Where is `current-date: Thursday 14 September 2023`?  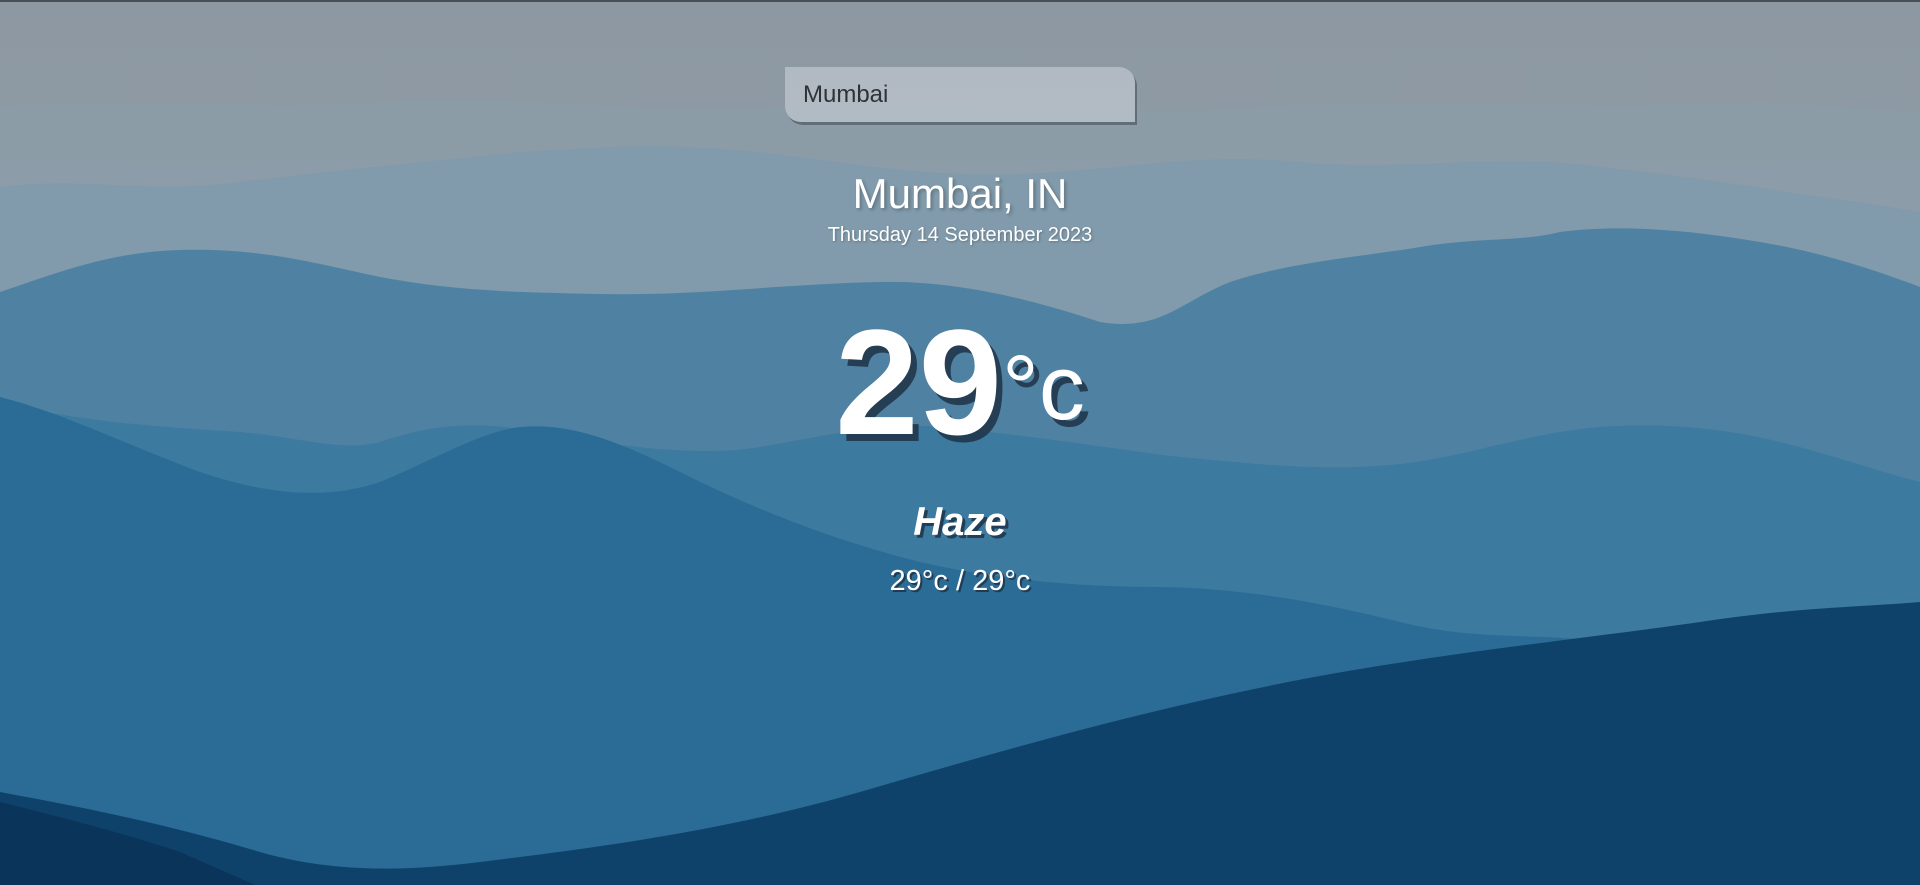 current-date: Thursday 14 September 2023 is located at coordinates (960, 235).